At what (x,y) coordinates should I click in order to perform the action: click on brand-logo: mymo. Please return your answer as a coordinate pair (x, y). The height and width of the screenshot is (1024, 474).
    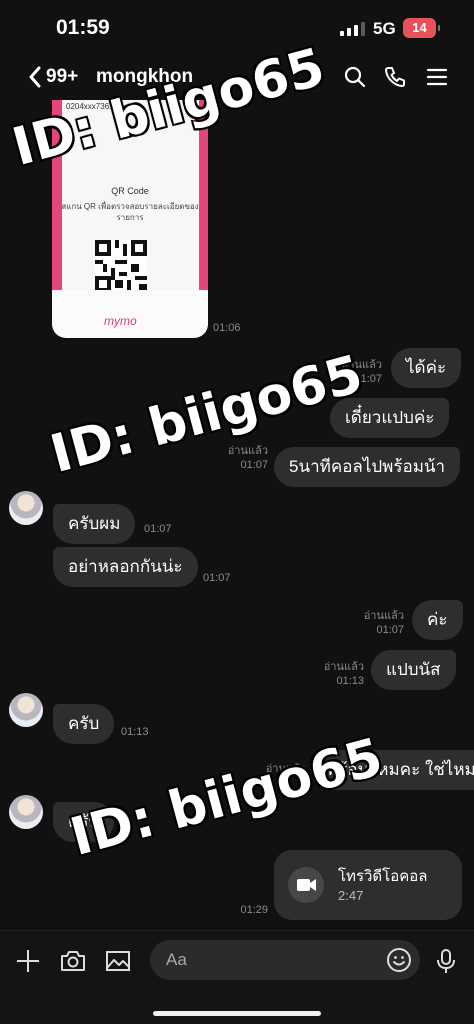
    Looking at the image, I should click on (120, 321).